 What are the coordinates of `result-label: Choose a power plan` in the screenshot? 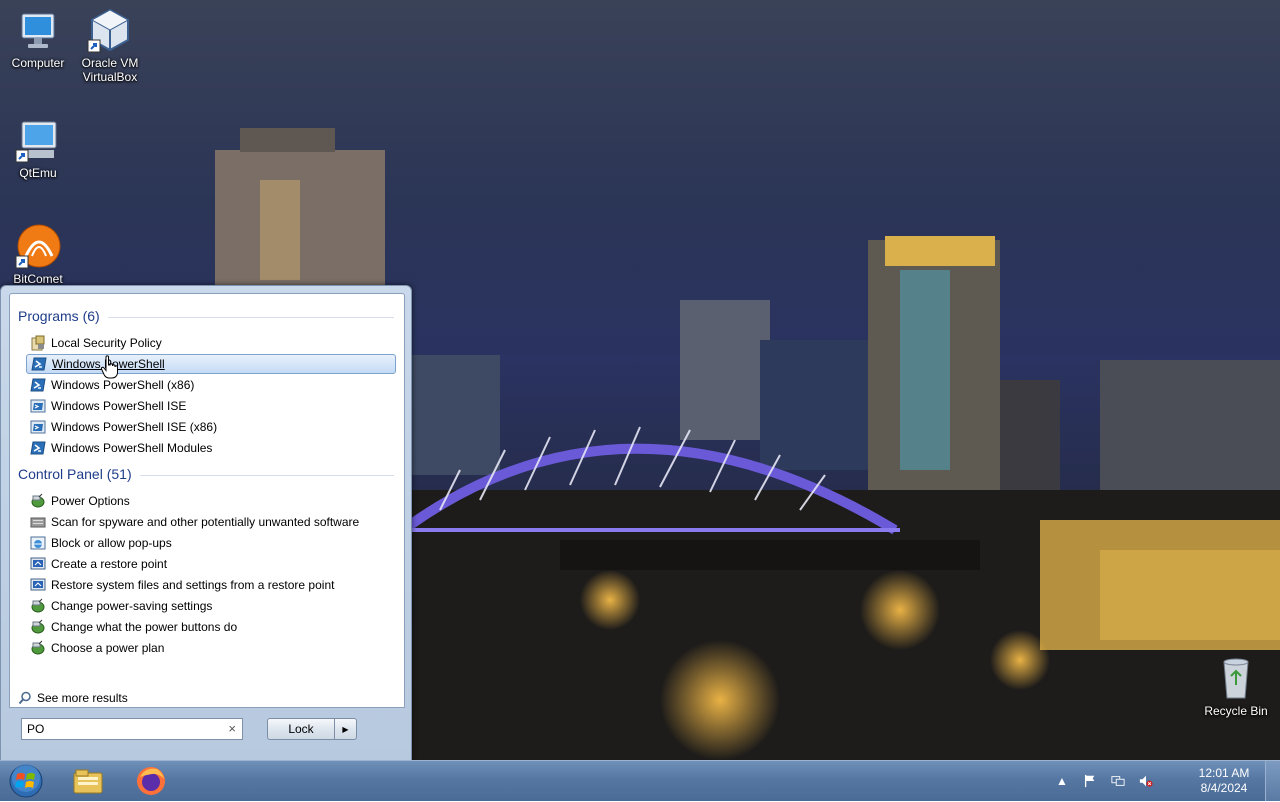 It's located at (108, 648).